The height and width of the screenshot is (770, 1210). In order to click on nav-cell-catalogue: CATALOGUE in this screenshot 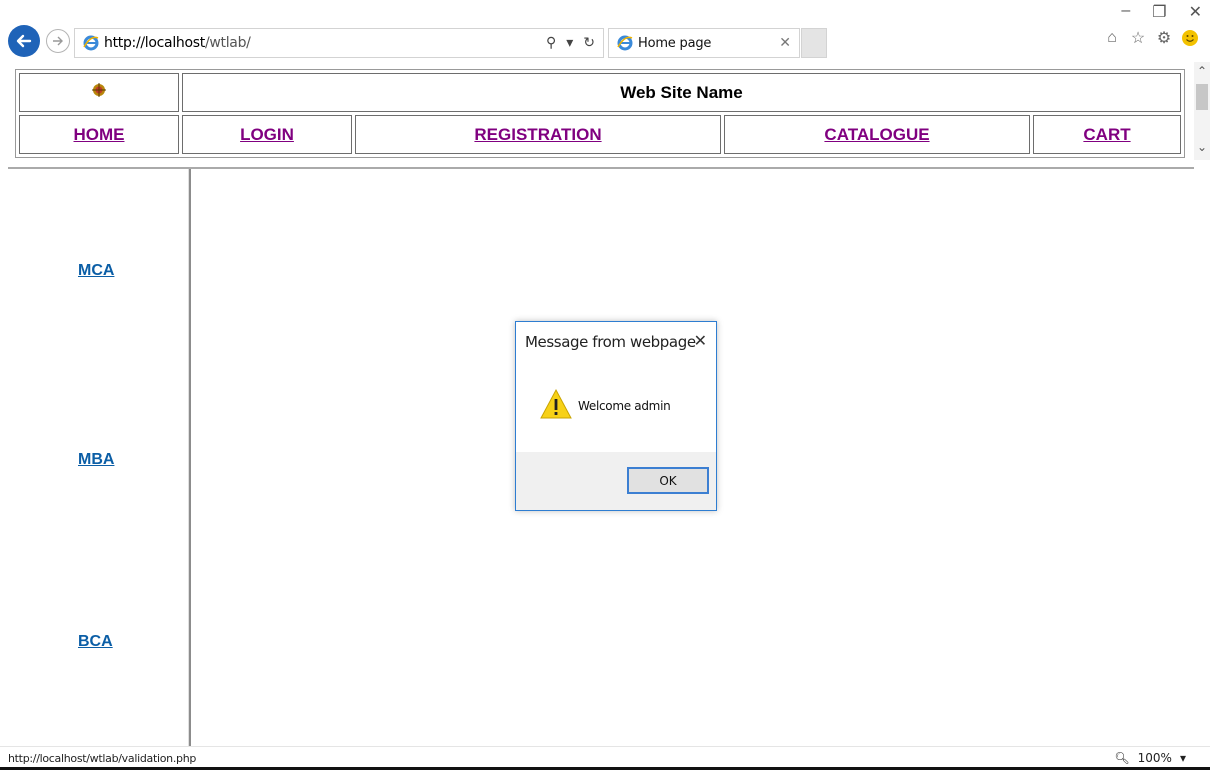, I will do `click(877, 134)`.